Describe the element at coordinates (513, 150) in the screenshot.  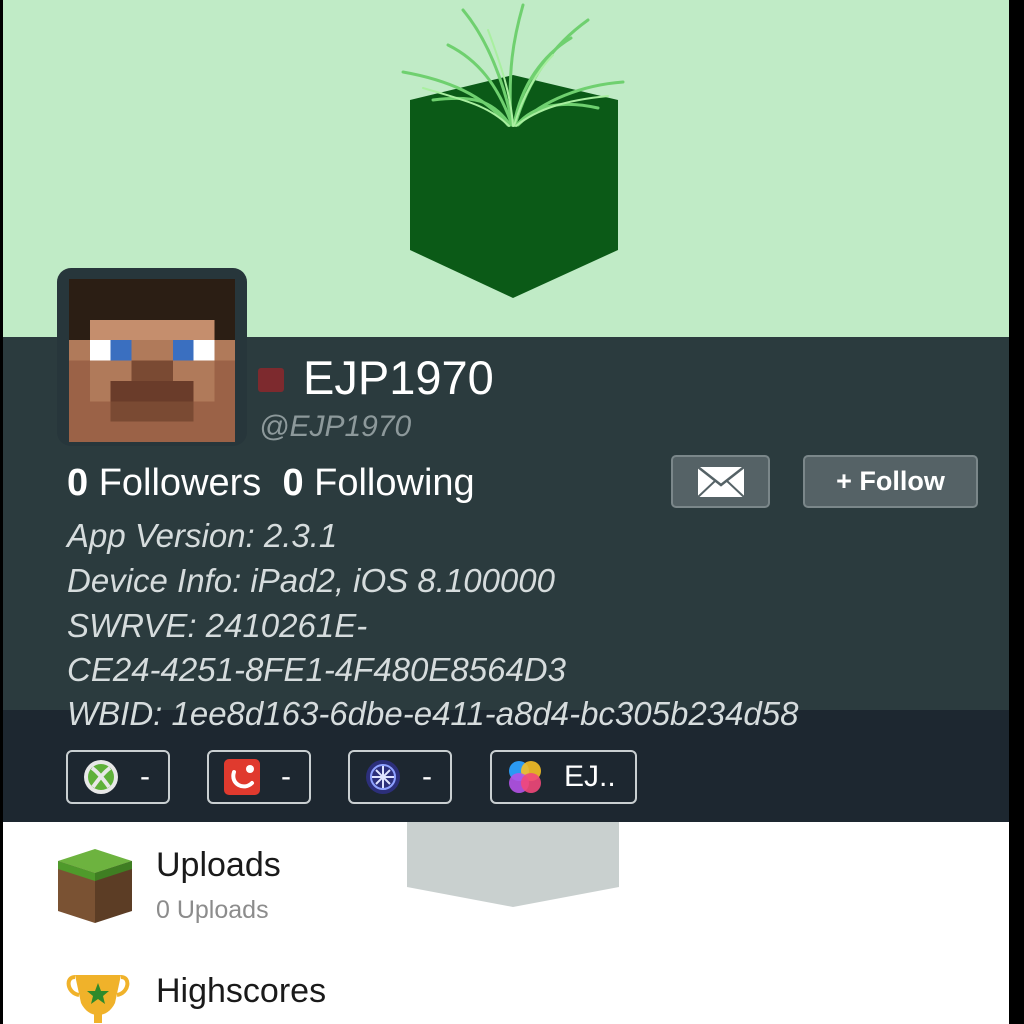
I see `grass-cube-illustration` at that location.